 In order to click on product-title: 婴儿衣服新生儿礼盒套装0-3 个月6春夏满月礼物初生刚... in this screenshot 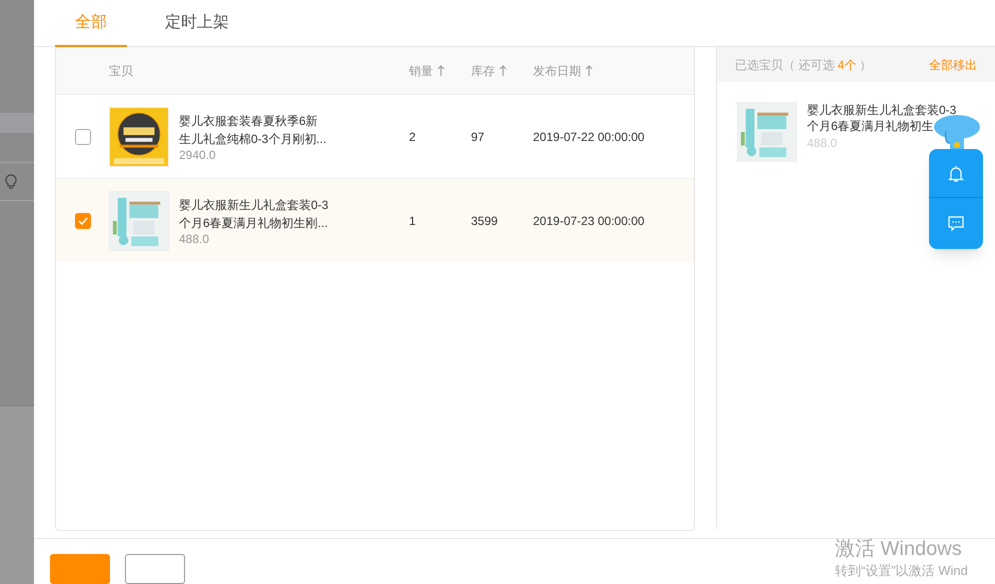, I will do `click(253, 214)`.